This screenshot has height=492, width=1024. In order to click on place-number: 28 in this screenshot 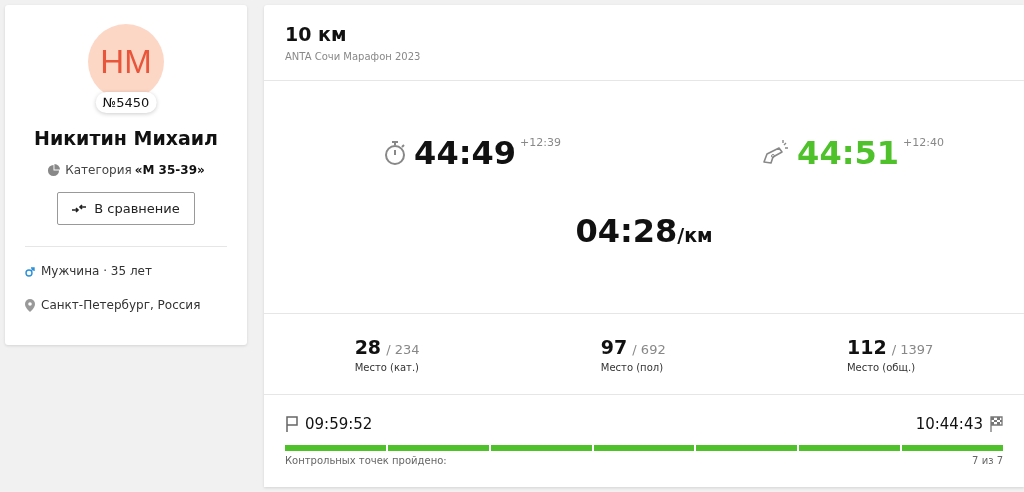, I will do `click(368, 346)`.